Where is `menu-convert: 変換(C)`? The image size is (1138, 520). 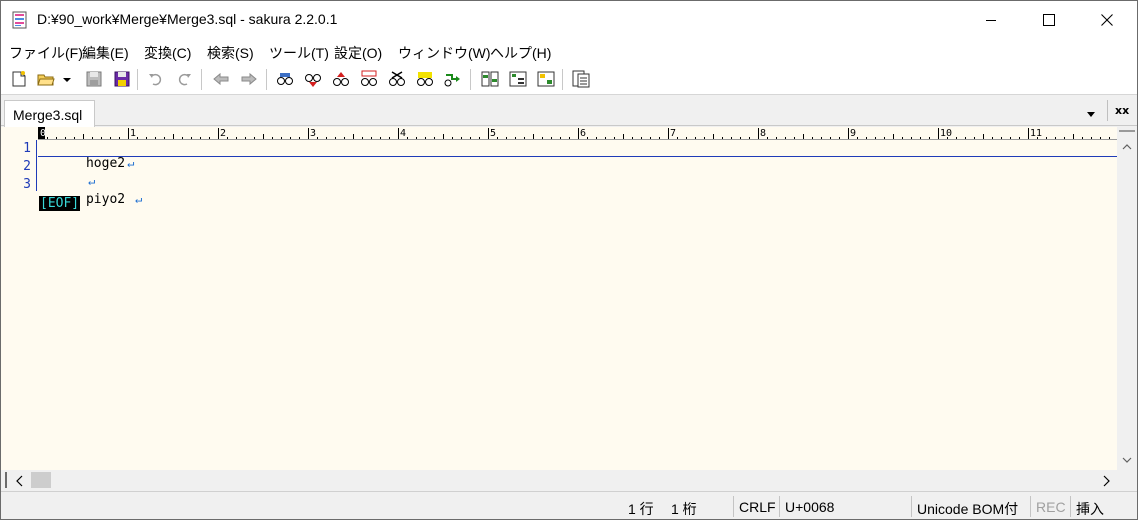 menu-convert: 変換(C) is located at coordinates (167, 53).